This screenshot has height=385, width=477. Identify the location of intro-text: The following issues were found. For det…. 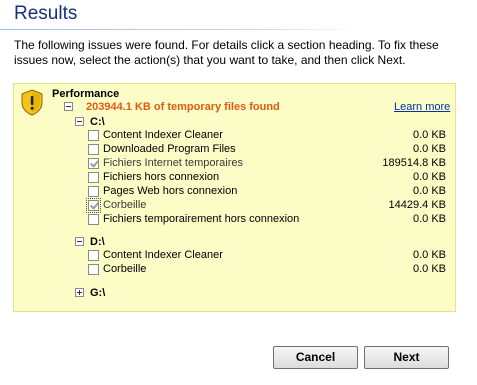
(226, 52).